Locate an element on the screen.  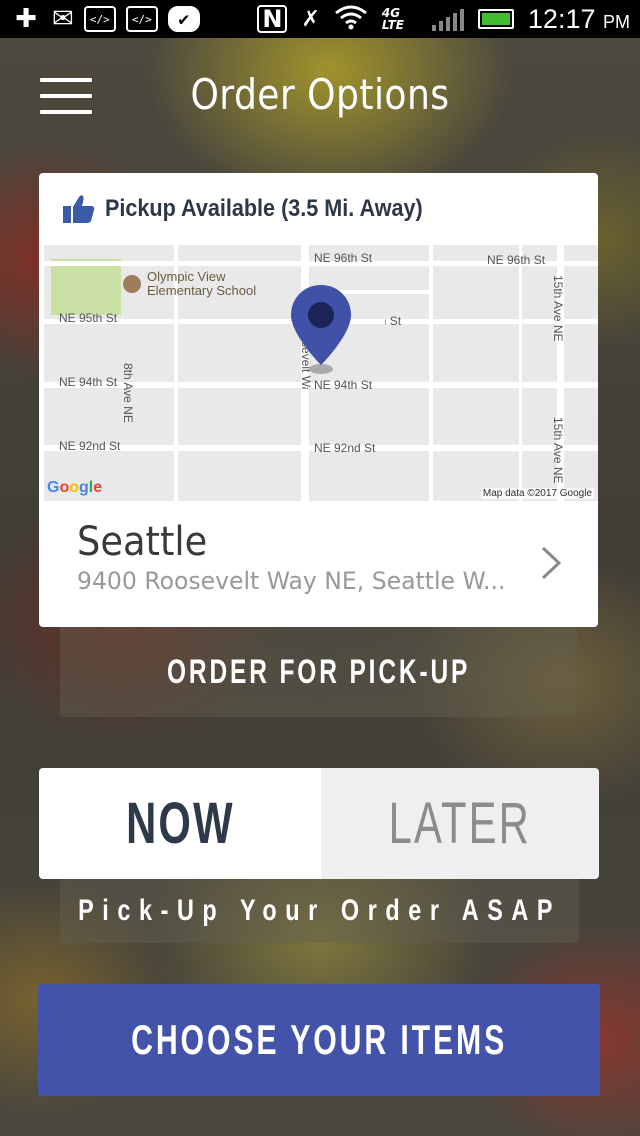
order-for-pickup-label: ORDER FOR PICK-UP is located at coordinates (318, 671).